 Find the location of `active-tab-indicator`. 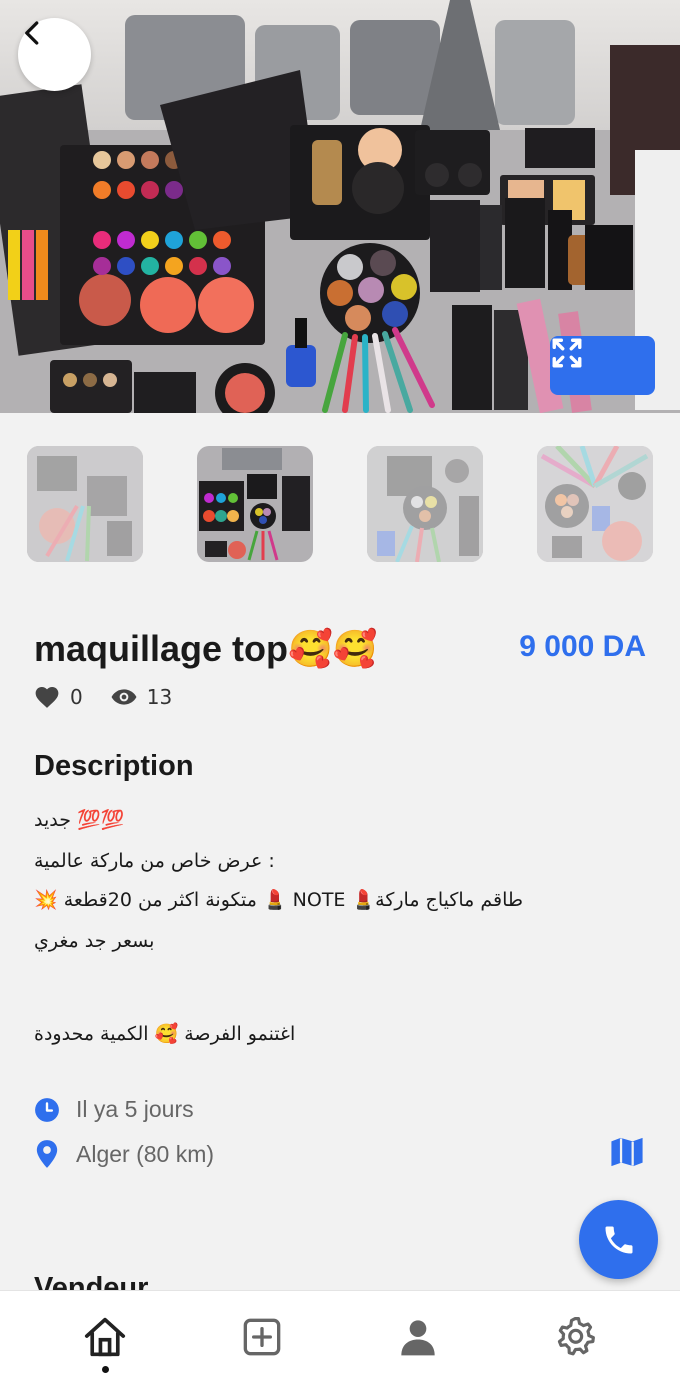

active-tab-indicator is located at coordinates (105, 1369).